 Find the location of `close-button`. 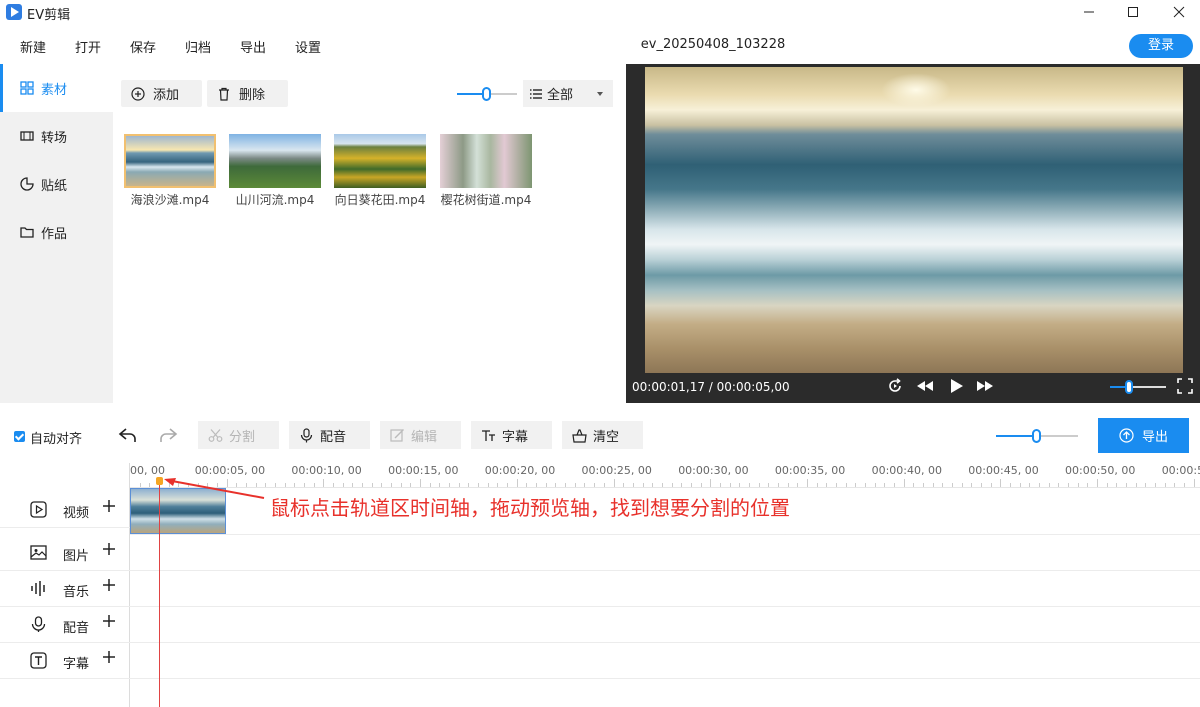

close-button is located at coordinates (1178, 12).